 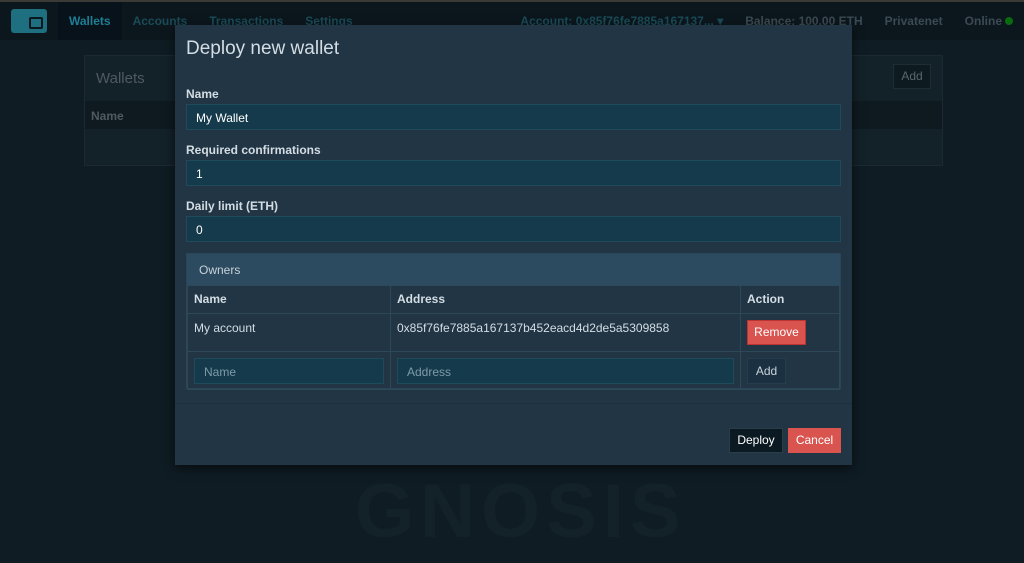 I want to click on new-owner-row: Name Address Add, so click(x=513, y=370).